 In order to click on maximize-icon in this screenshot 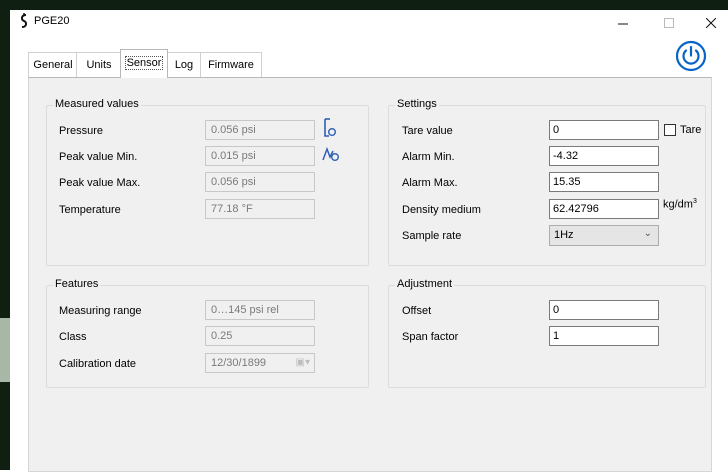, I will do `click(669, 23)`.